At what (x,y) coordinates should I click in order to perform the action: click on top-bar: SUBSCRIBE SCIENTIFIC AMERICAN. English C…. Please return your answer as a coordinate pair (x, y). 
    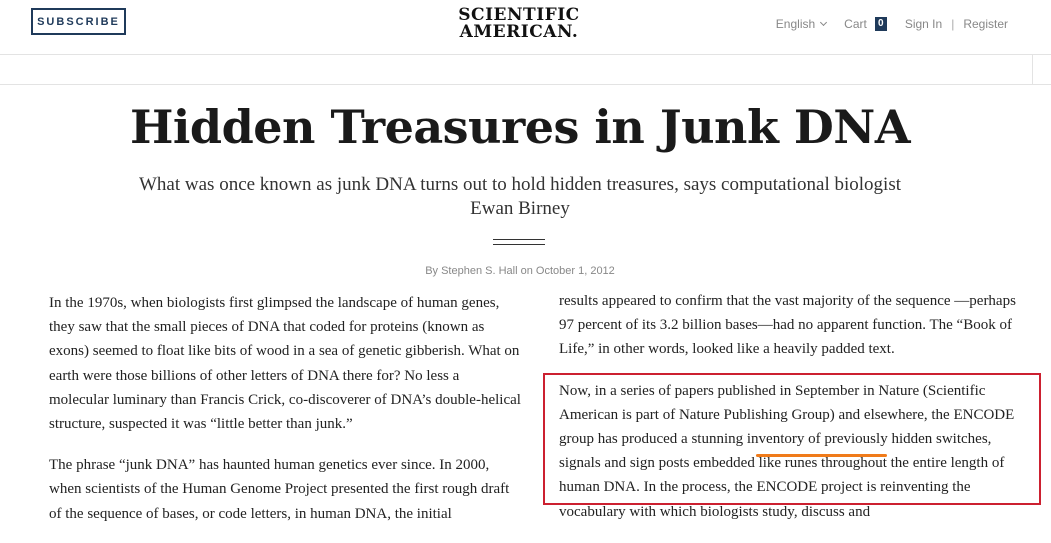
    Looking at the image, I should click on (525, 27).